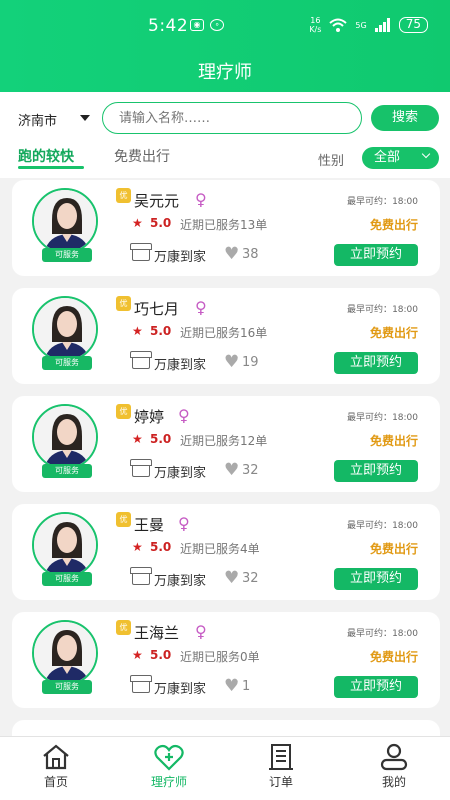 The image size is (450, 800). What do you see at coordinates (220, 549) in the screenshot?
I see `served-count: 近期已服务4单` at bounding box center [220, 549].